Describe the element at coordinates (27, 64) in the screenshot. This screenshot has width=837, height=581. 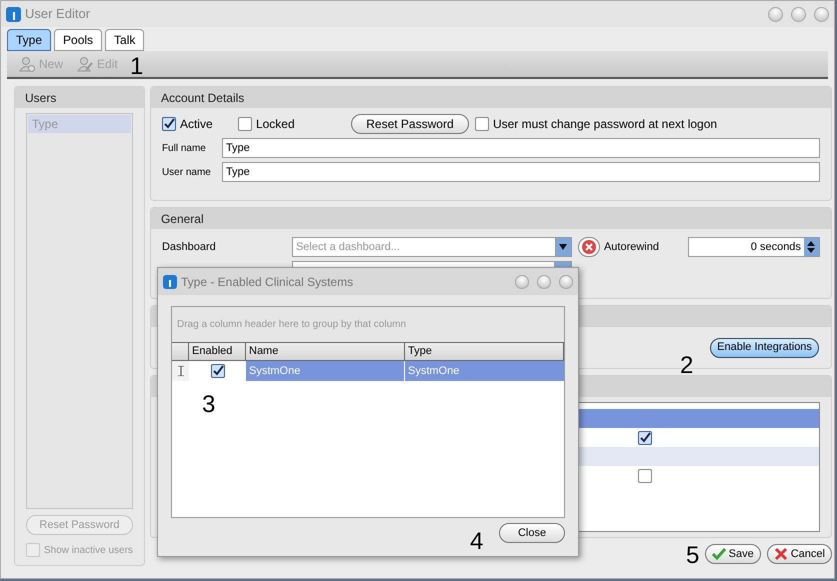
I see `add-user-icon` at that location.